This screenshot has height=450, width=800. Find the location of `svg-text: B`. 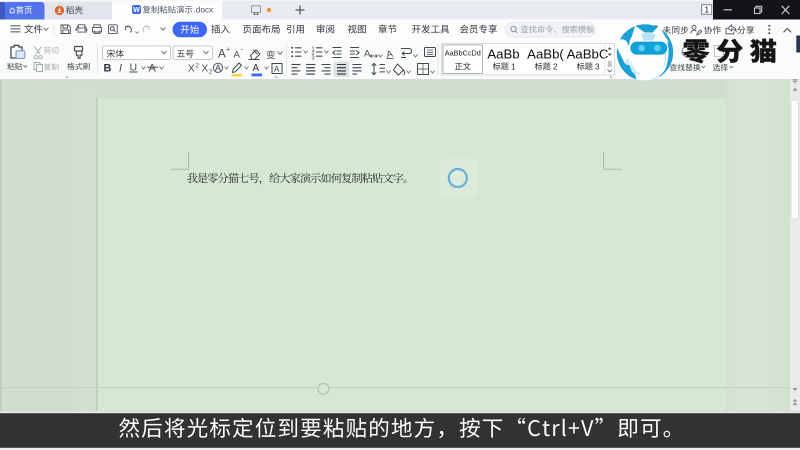

svg-text: B is located at coordinates (108, 69).